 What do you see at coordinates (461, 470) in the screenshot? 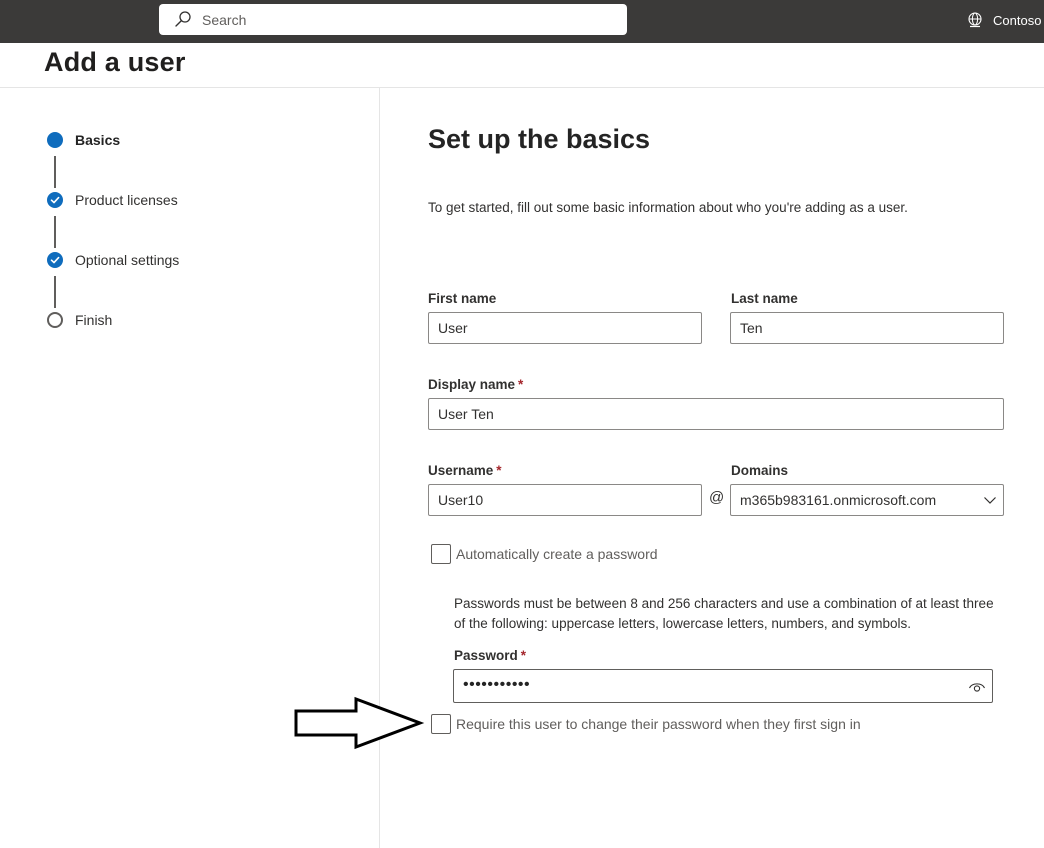
I see `username-label-text: Username` at bounding box center [461, 470].